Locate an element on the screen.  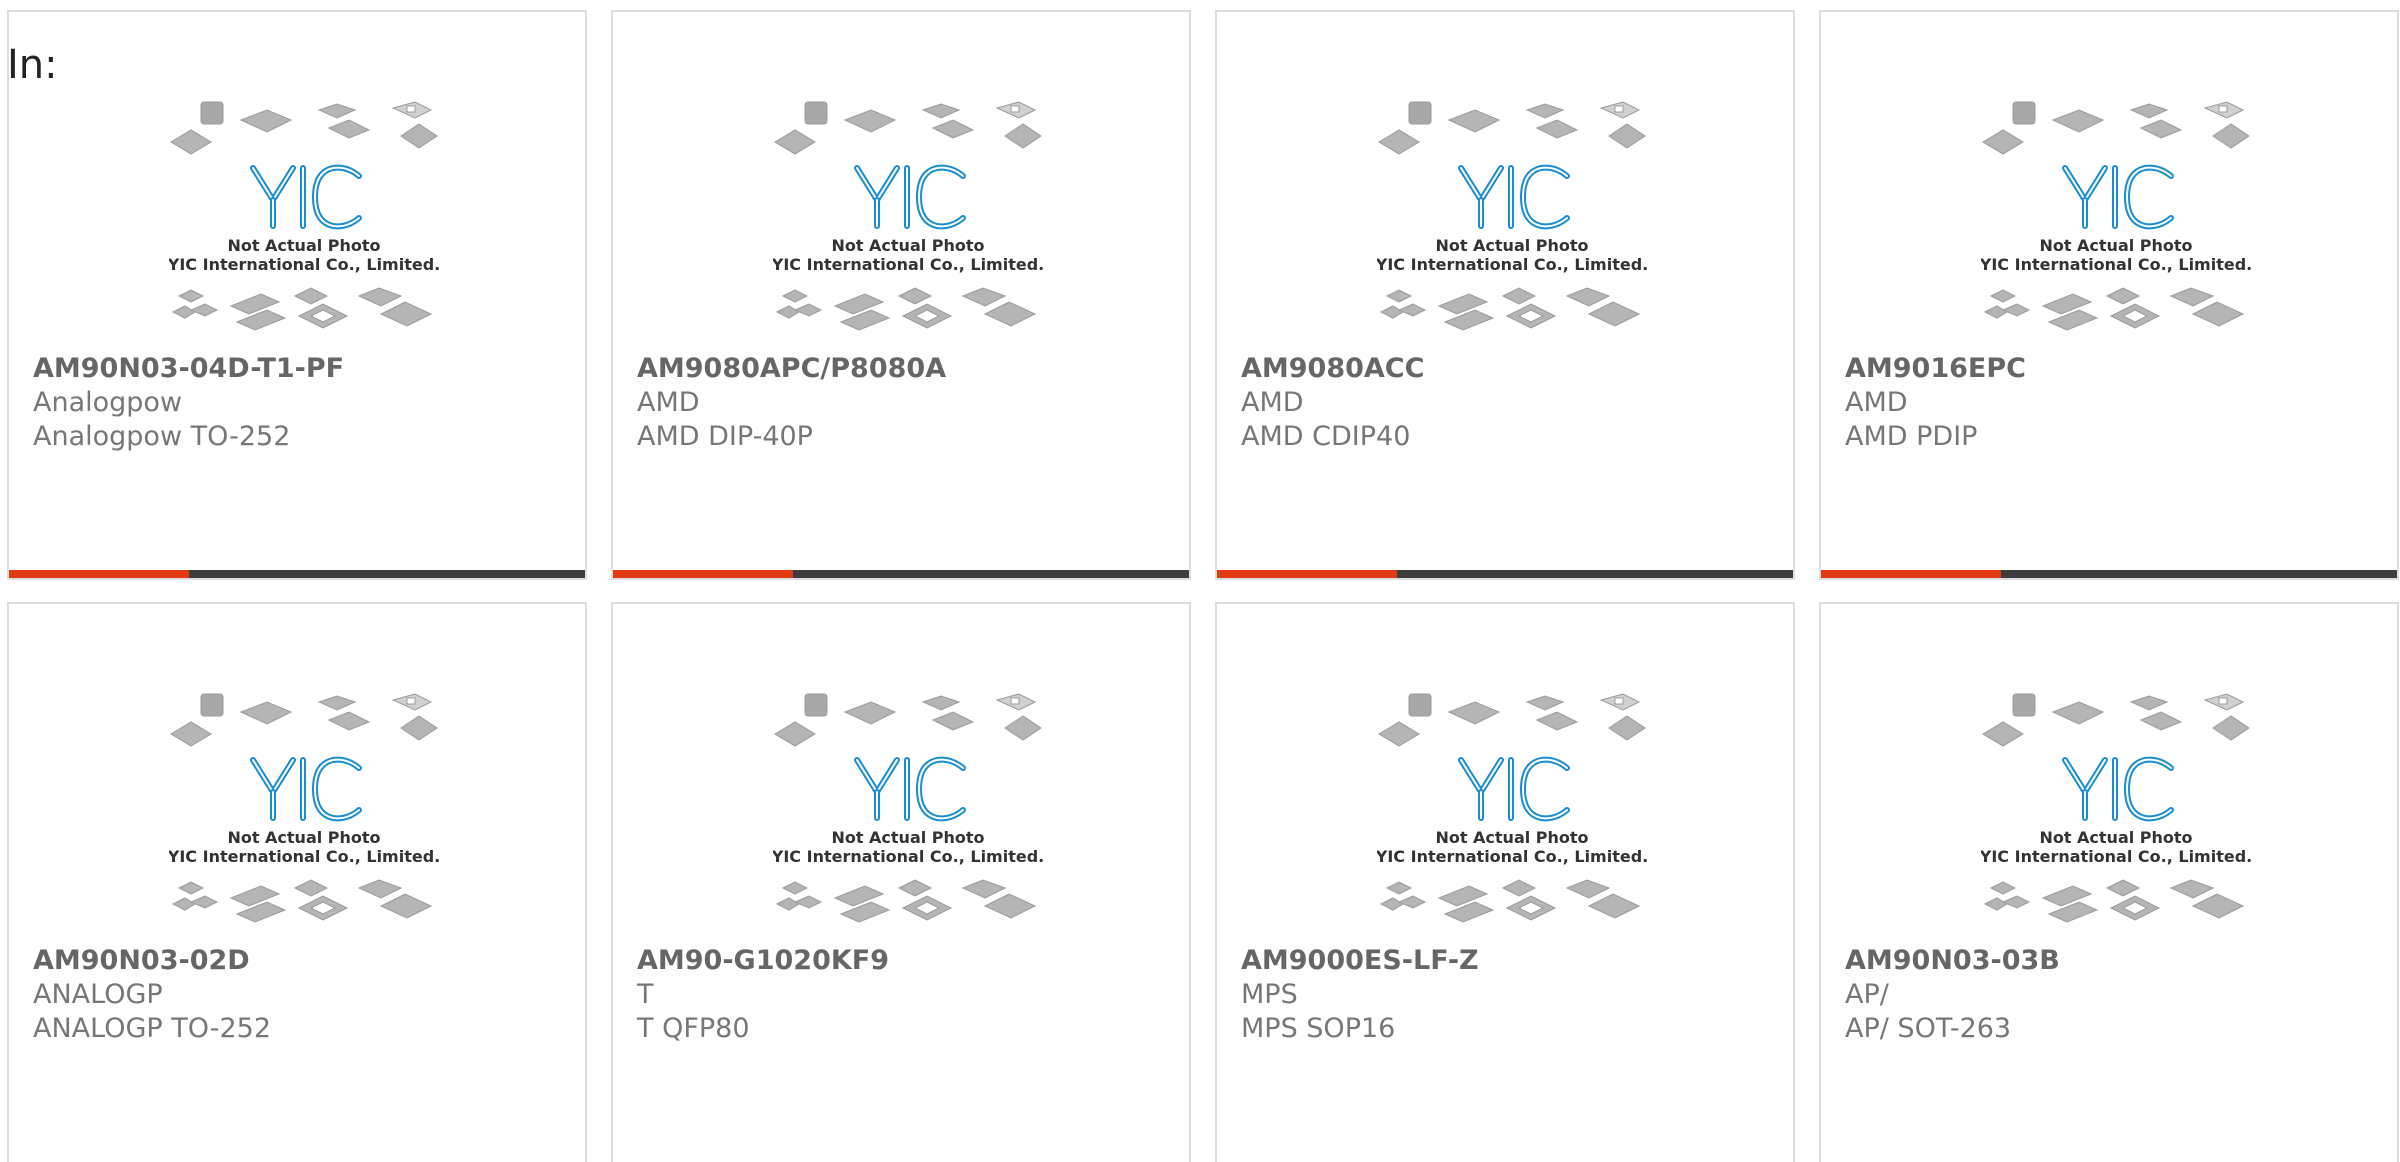
filter-label: In: is located at coordinates (32, 65).